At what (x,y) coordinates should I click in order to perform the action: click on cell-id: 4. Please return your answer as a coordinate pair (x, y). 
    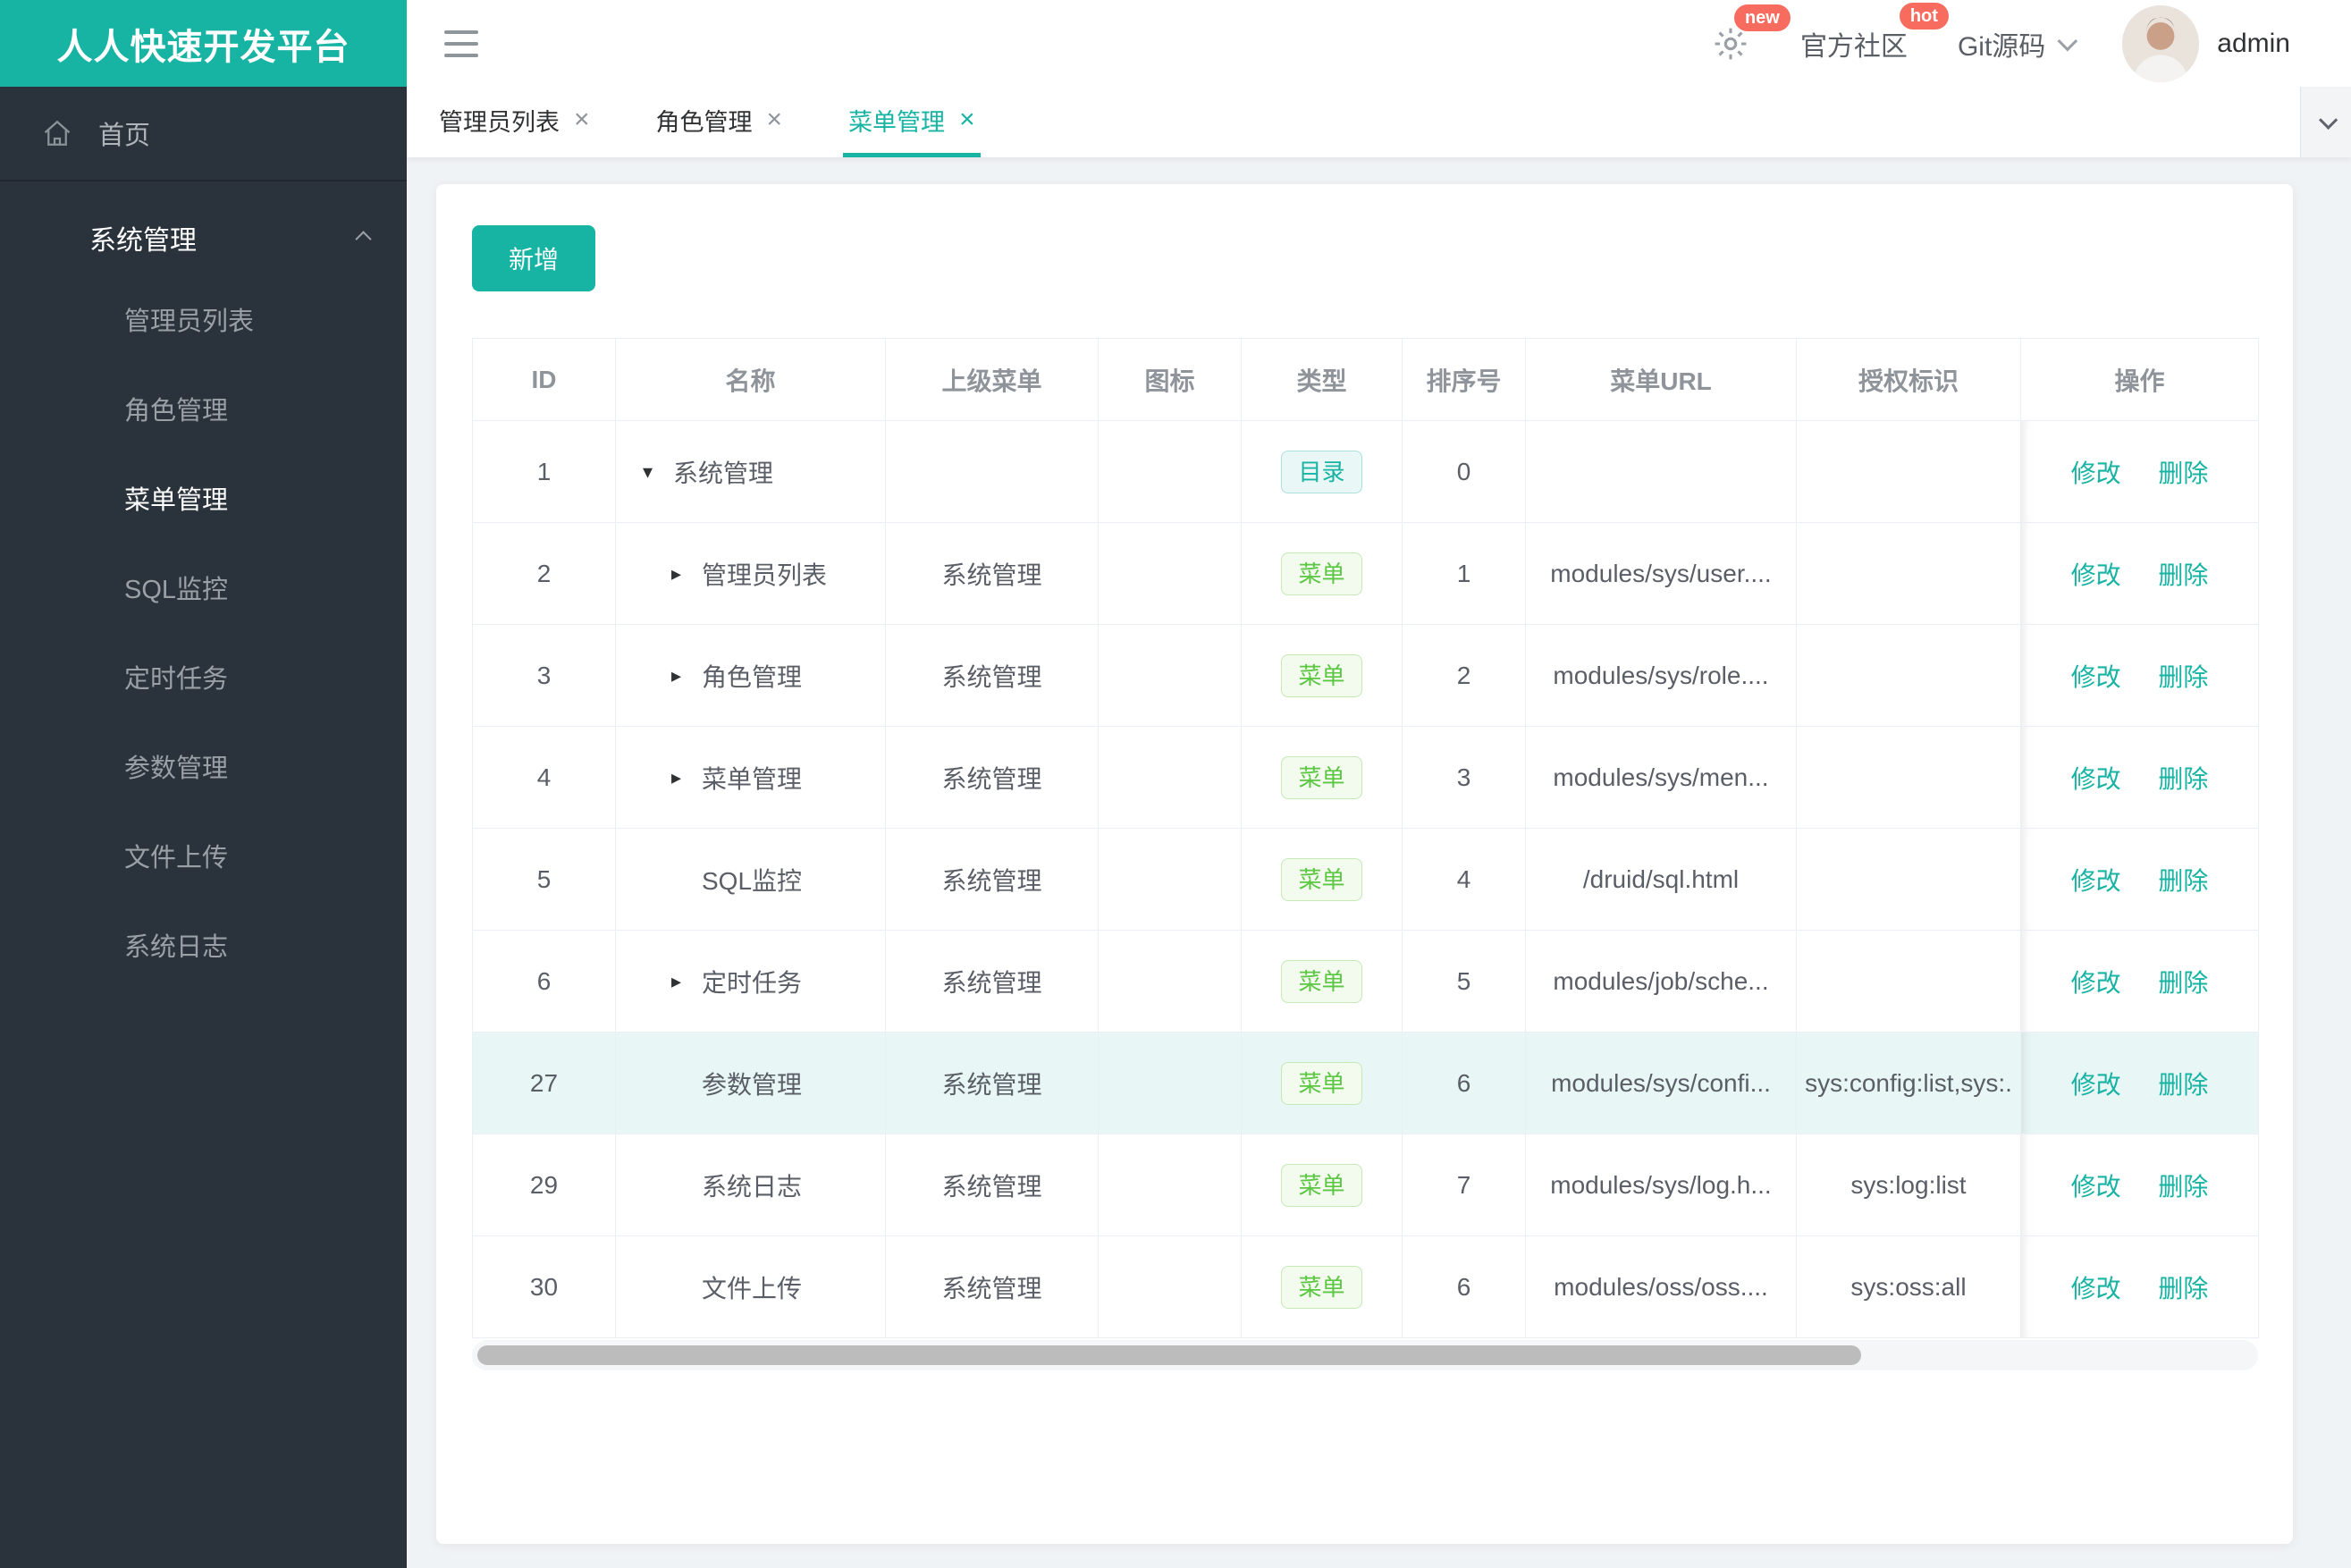
    Looking at the image, I should click on (544, 777).